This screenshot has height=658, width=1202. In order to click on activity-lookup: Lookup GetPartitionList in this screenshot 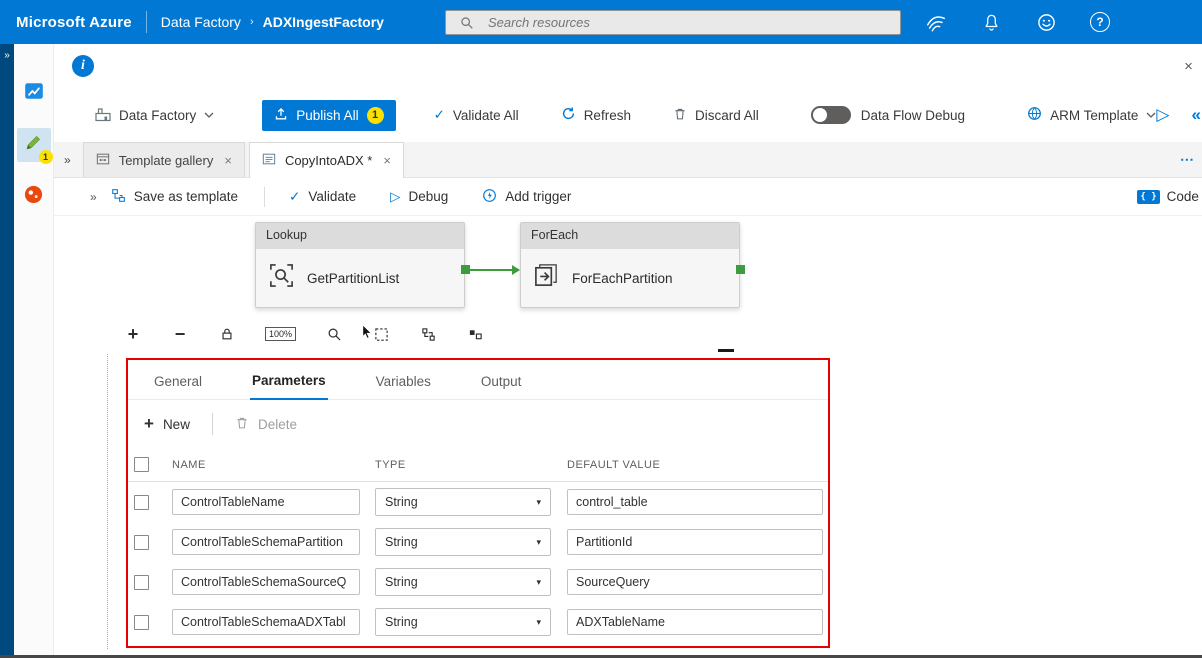, I will do `click(360, 265)`.